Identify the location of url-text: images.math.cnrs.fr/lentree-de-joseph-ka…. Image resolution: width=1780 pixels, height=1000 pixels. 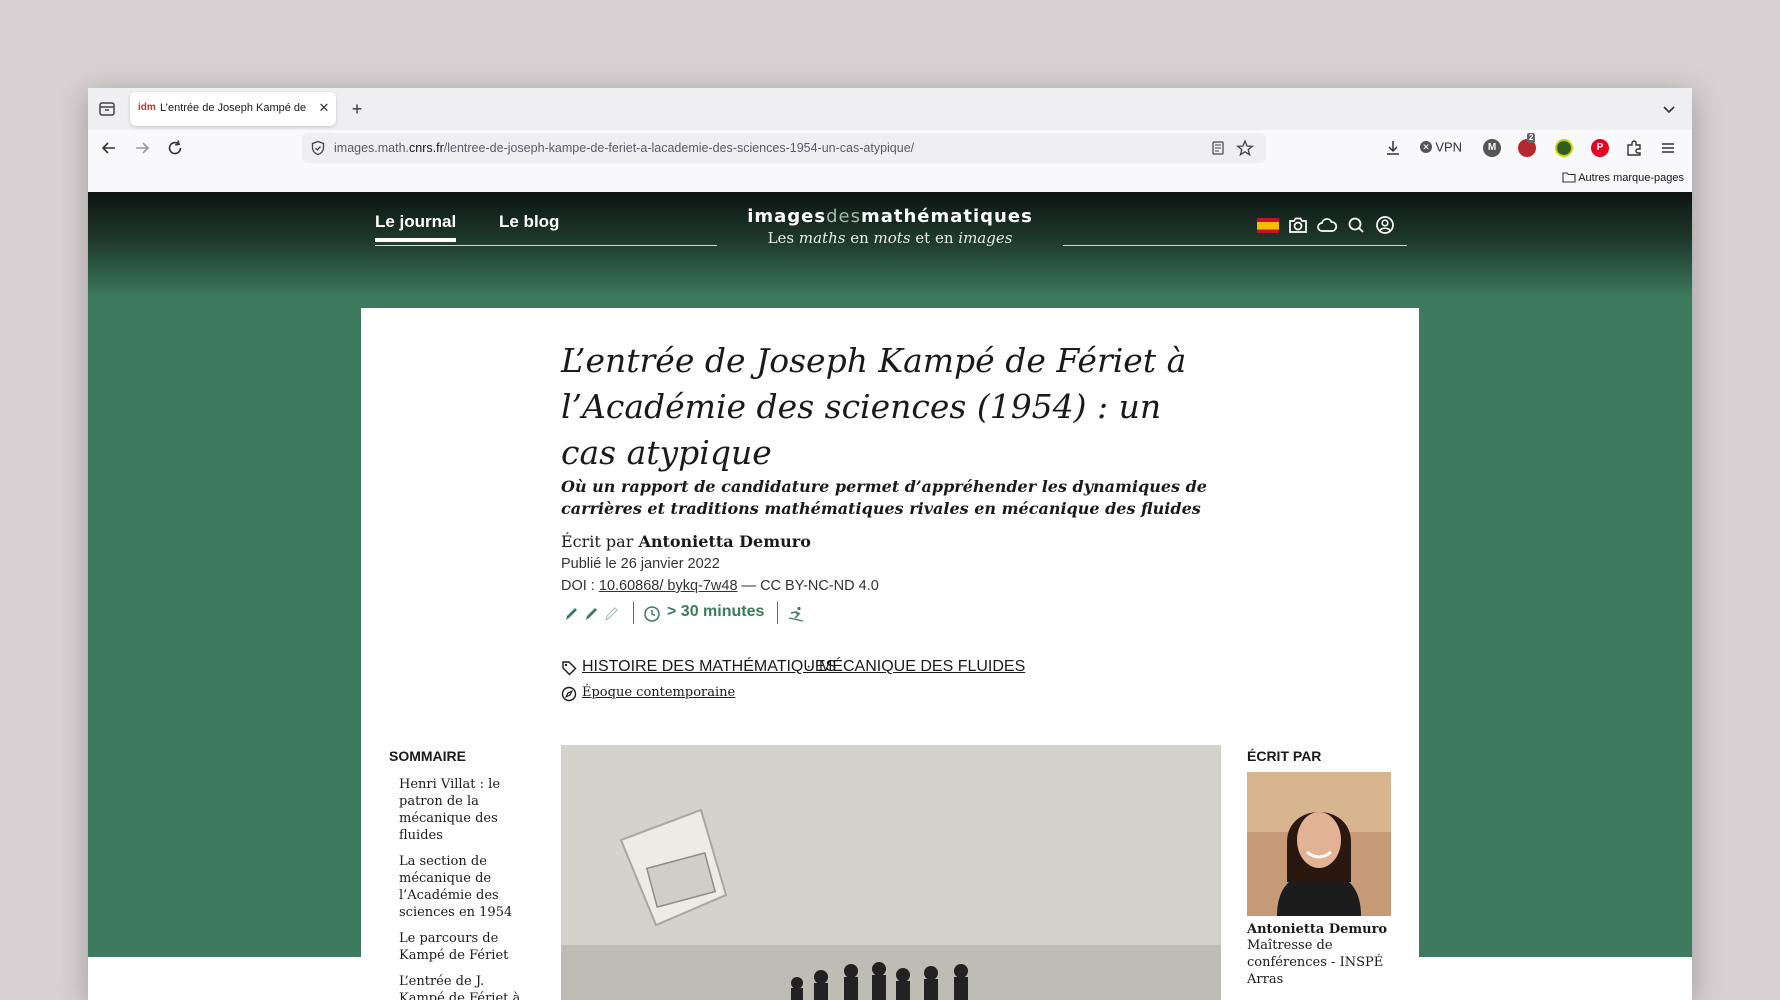
(624, 148).